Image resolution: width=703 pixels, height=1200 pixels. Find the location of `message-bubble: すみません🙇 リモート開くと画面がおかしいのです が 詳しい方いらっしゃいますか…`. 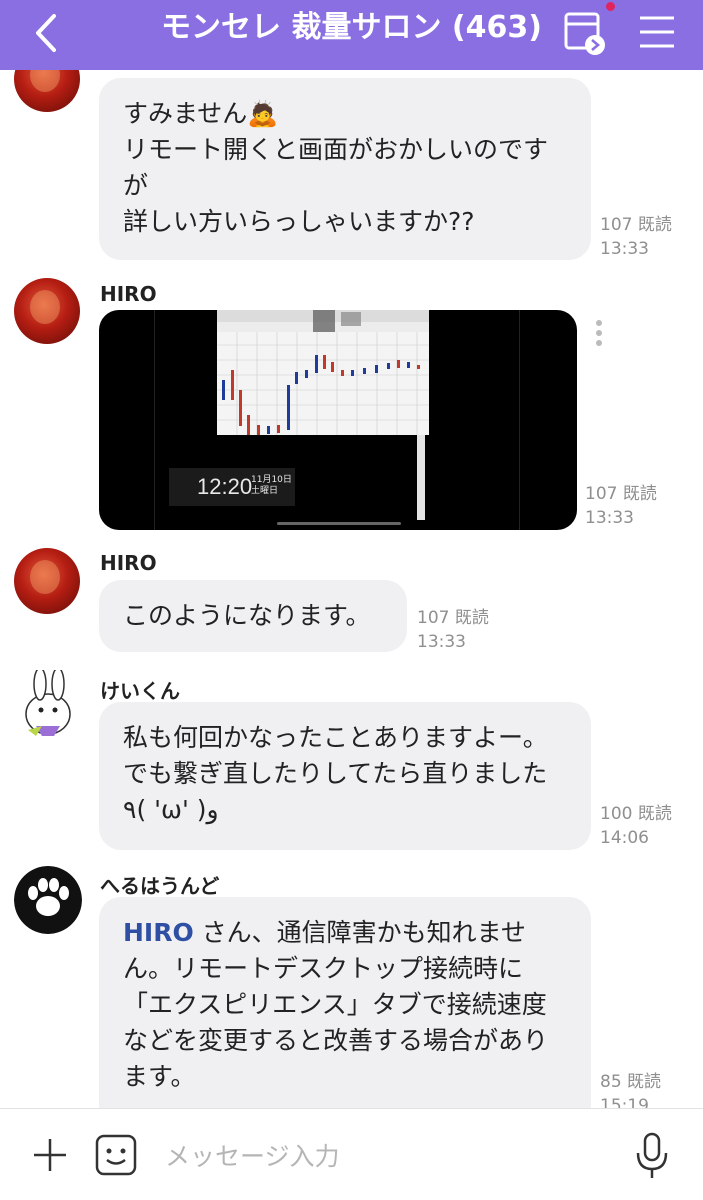

message-bubble: すみません🙇 リモート開くと画面がおかしいのです が 詳しい方いらっしゃいますか… is located at coordinates (345, 169).